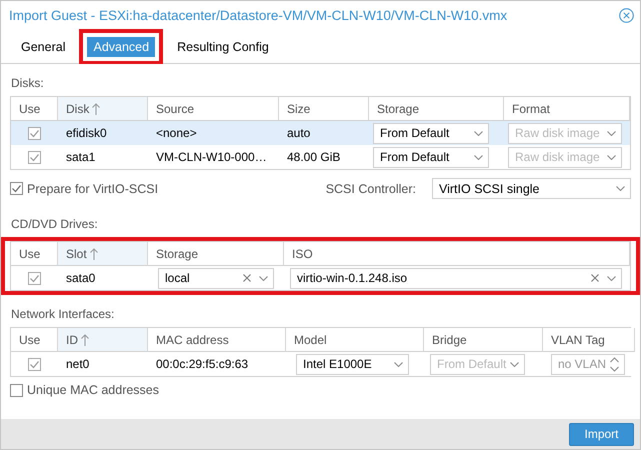  Describe the element at coordinates (223, 46) in the screenshot. I see `tab: Resulting Config` at that location.